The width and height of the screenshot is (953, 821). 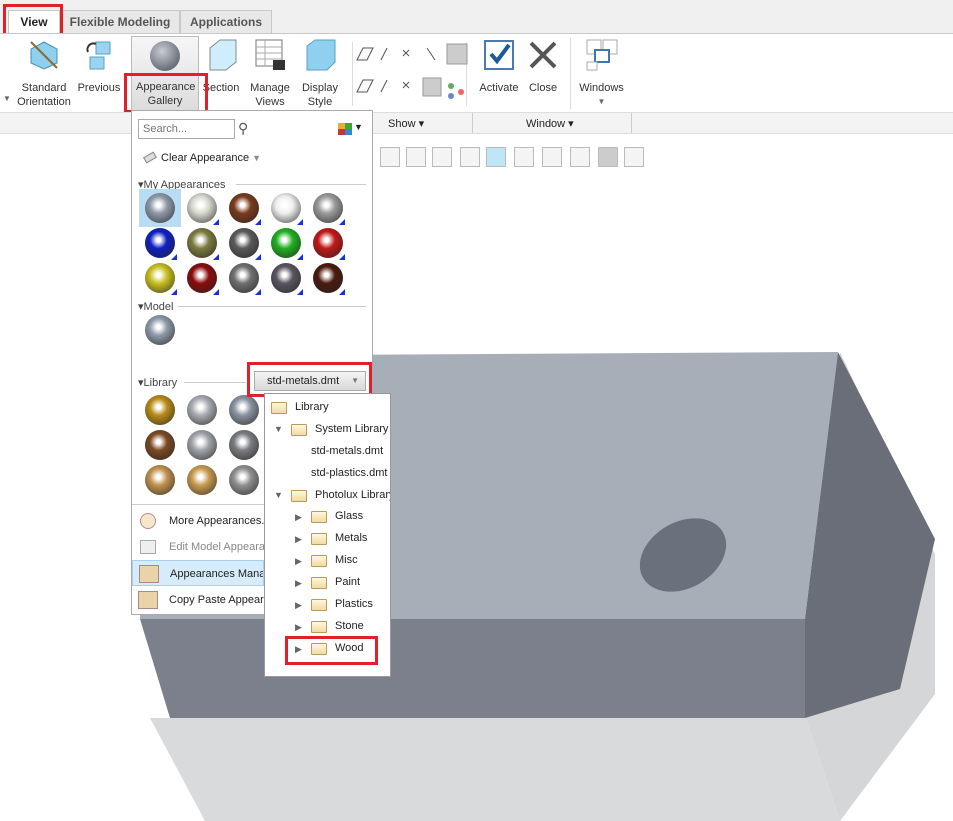 I want to click on edit-model-appearances-item: Edit Model Appearances, so click(x=198, y=547).